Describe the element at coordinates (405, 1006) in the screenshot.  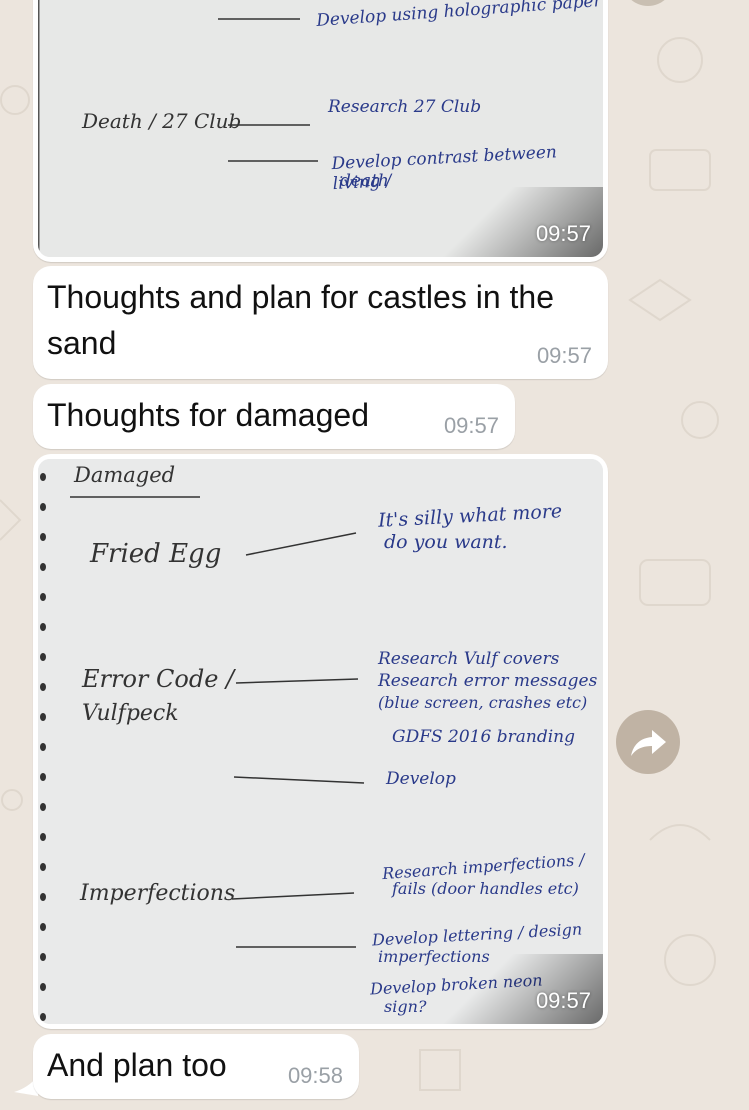
I see `note-imp-6: sign?` at that location.